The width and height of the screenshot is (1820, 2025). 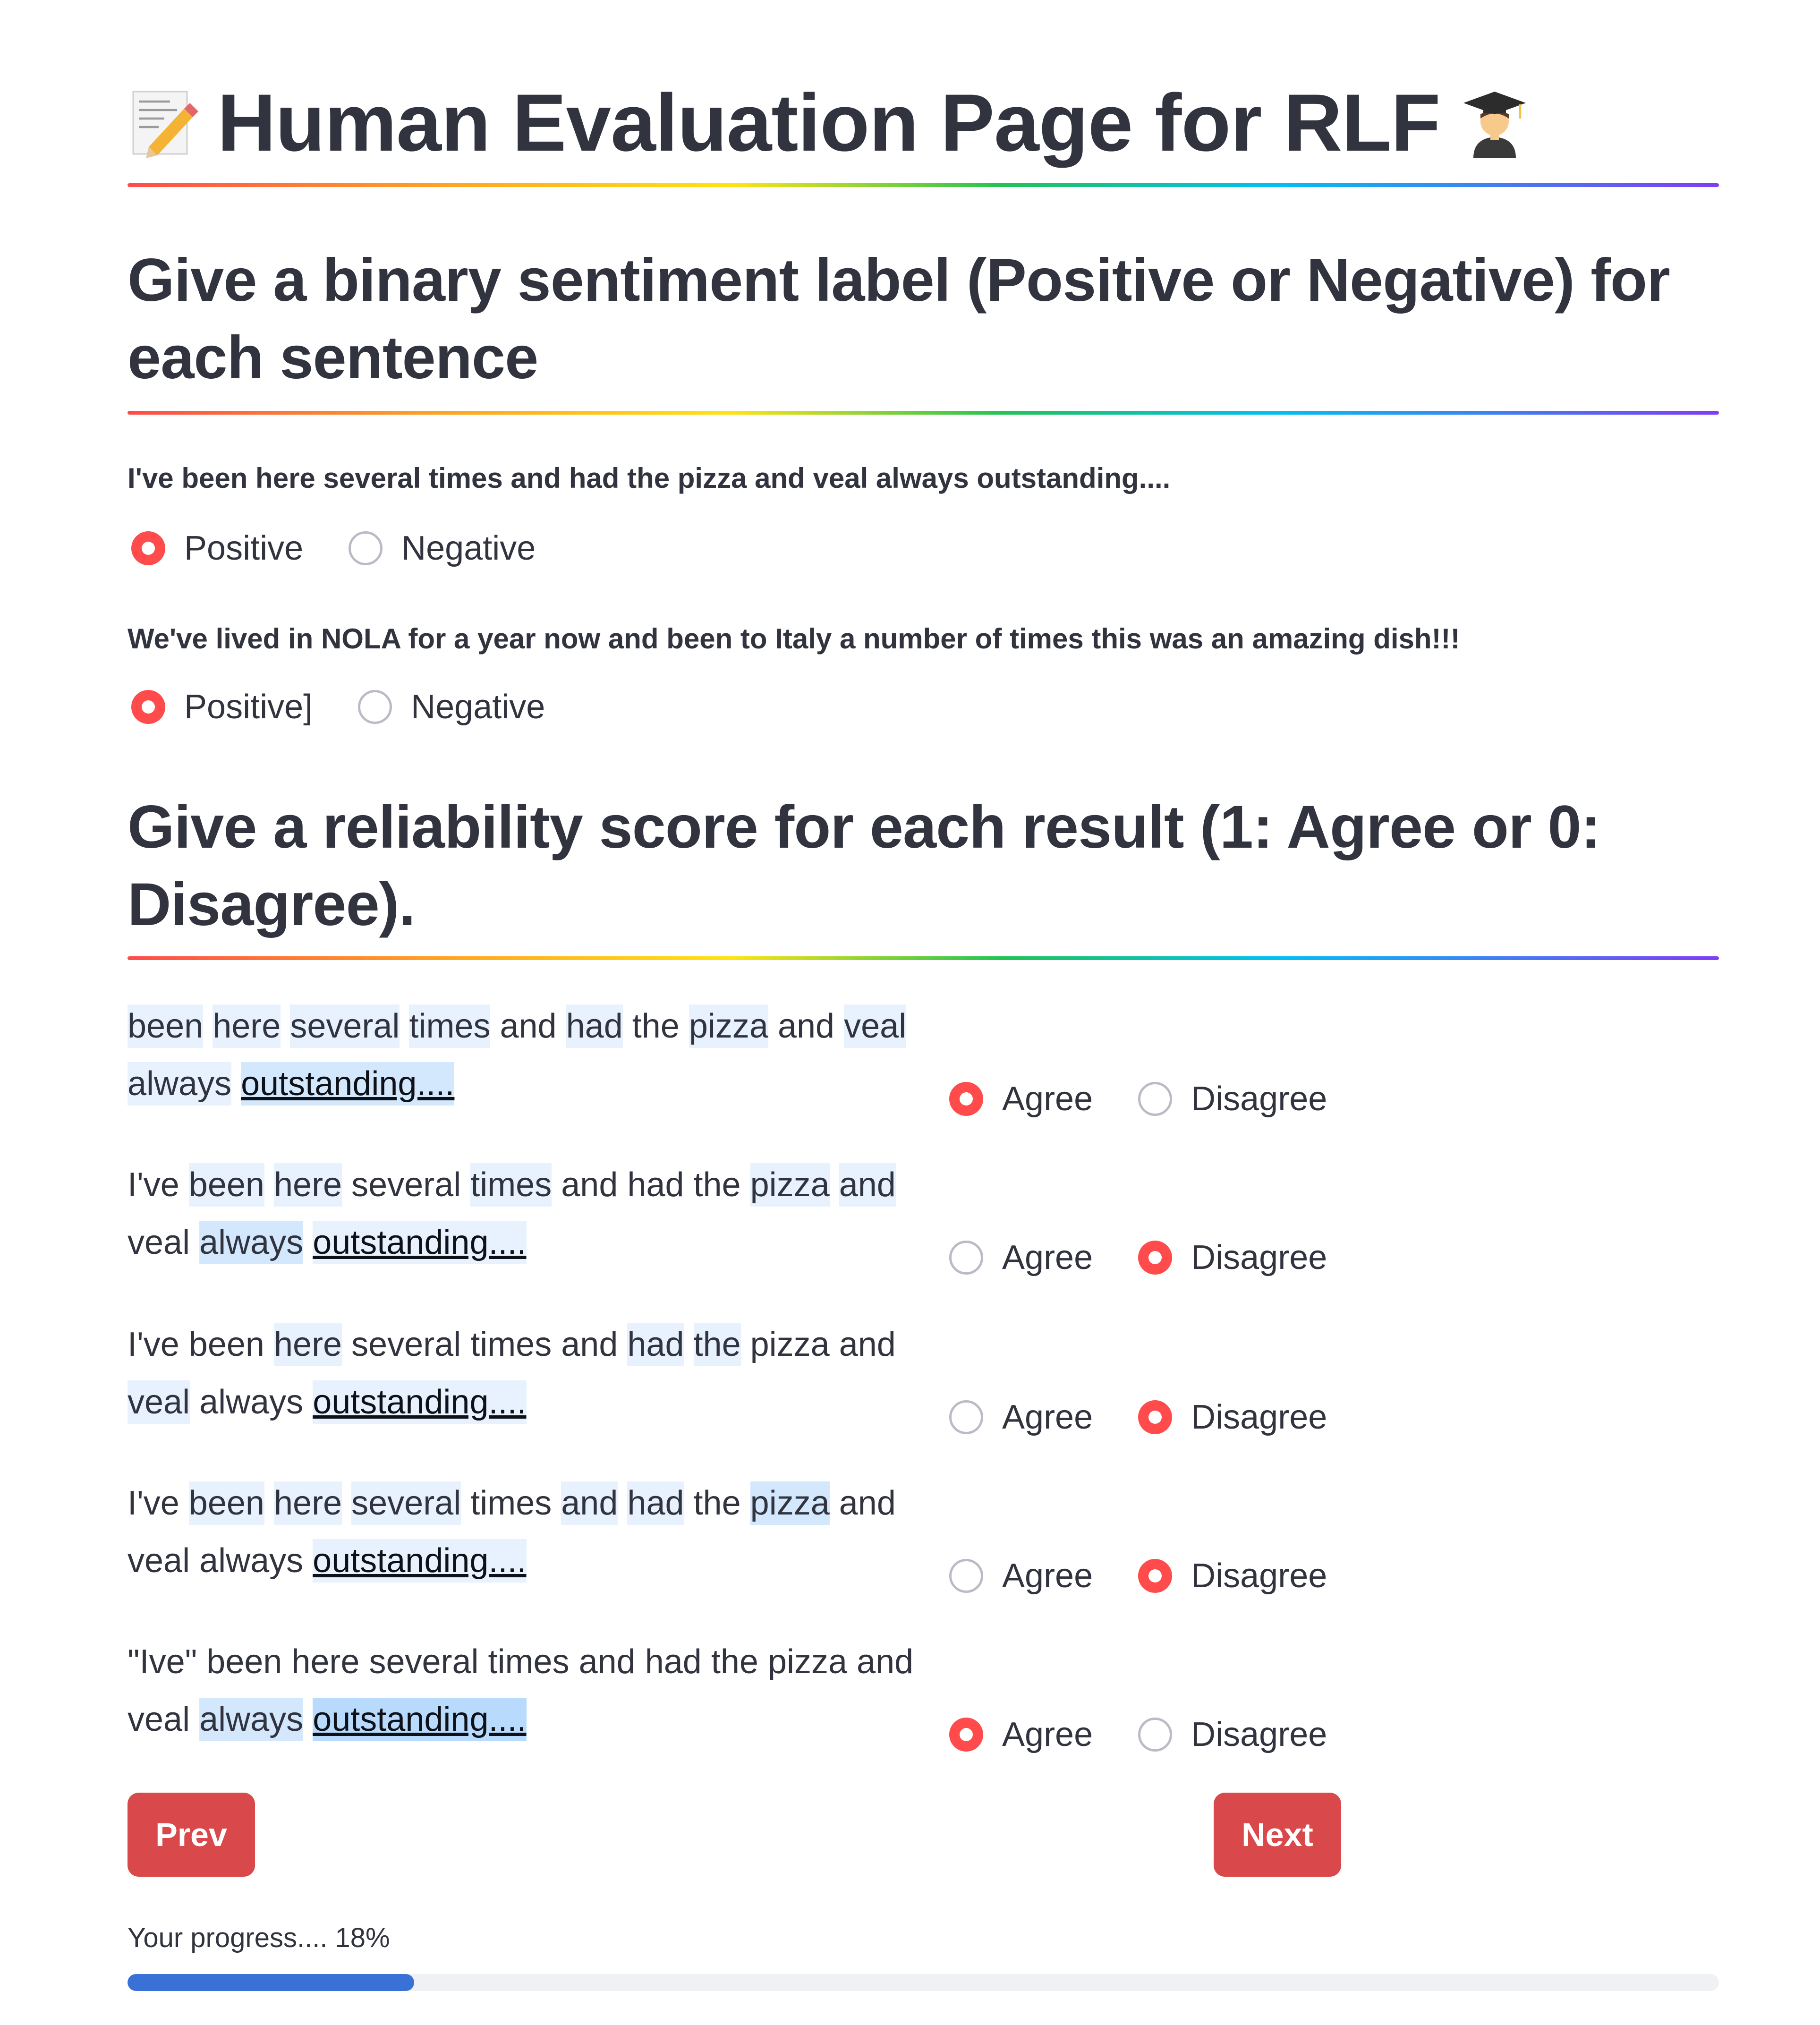 I want to click on option-label: Positive, so click(x=244, y=548).